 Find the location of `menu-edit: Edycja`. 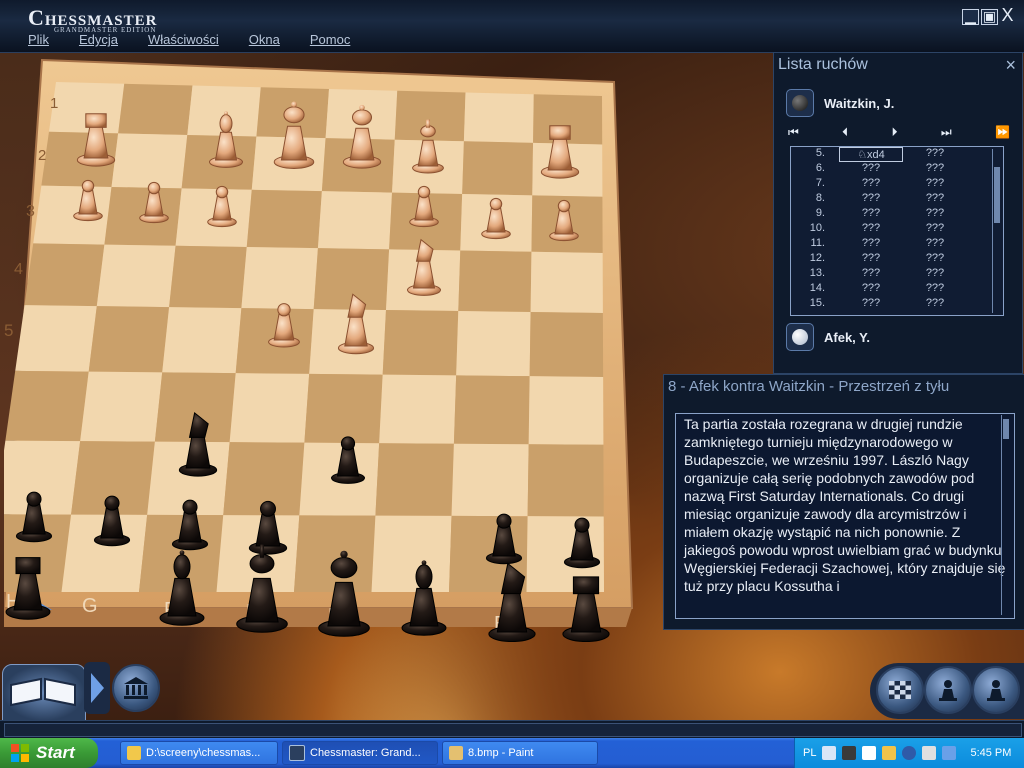

menu-edit: Edycja is located at coordinates (98, 39).